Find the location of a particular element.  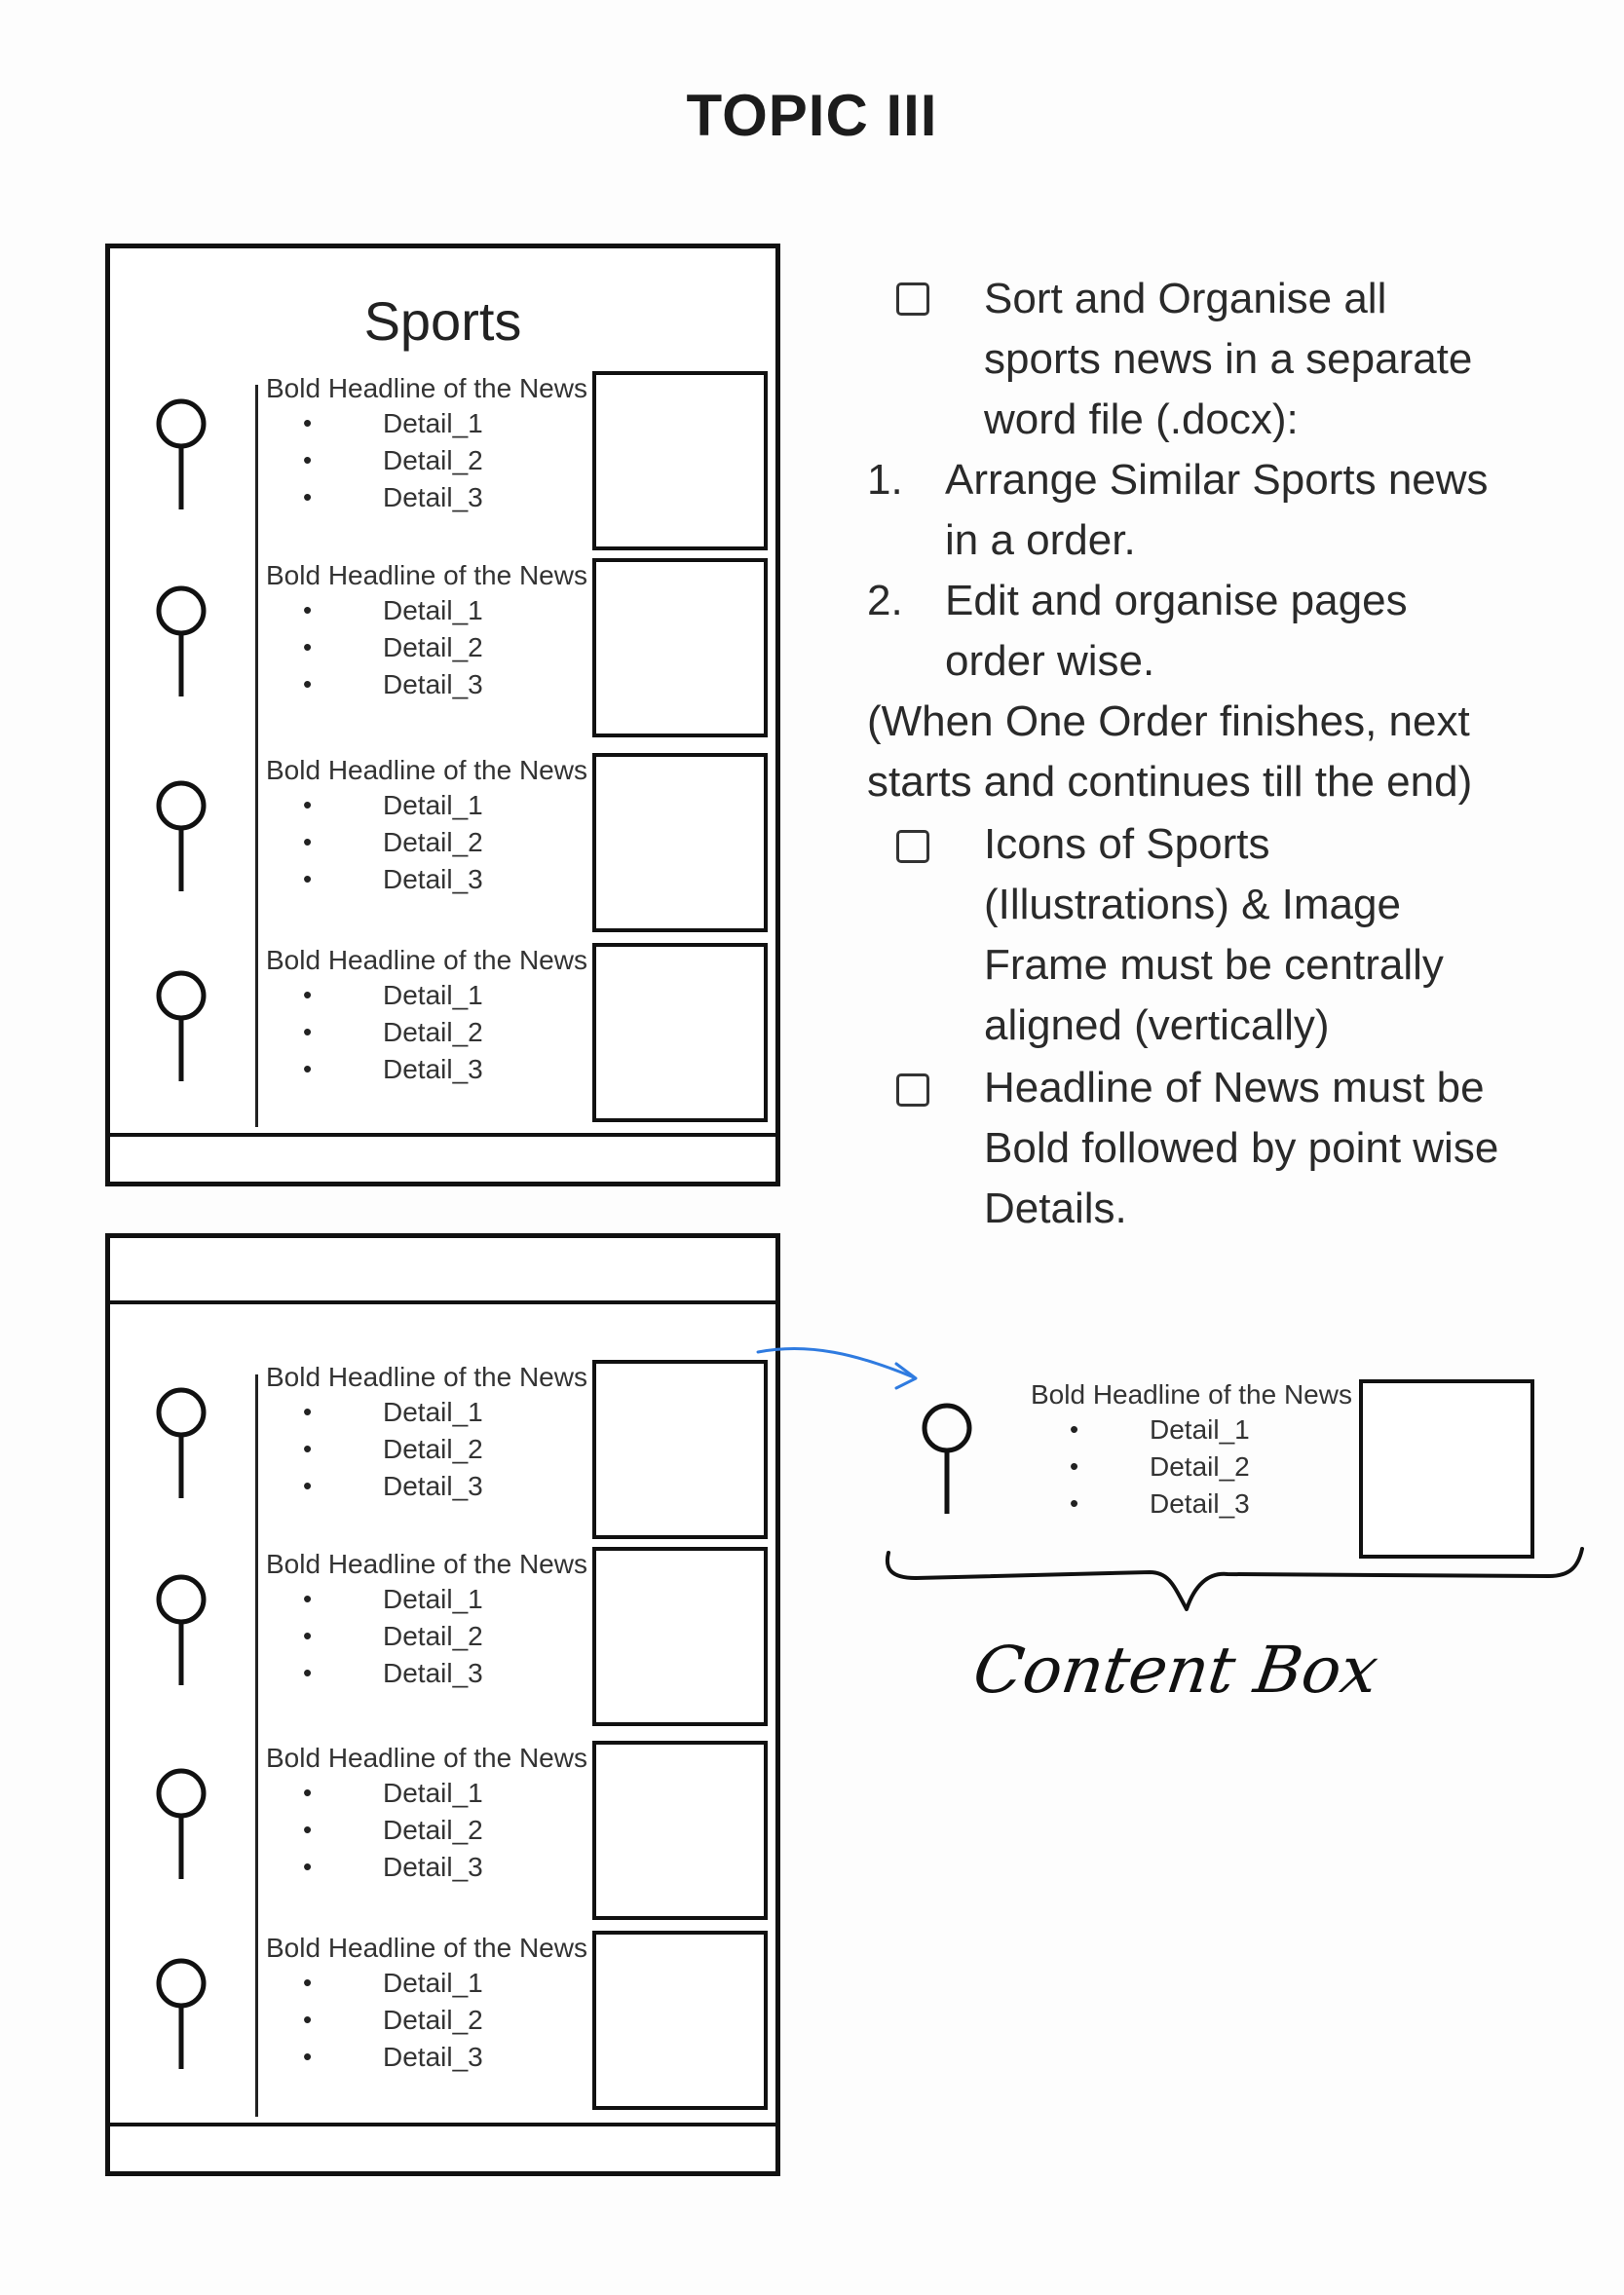

page-heading: Sports is located at coordinates (442, 321).